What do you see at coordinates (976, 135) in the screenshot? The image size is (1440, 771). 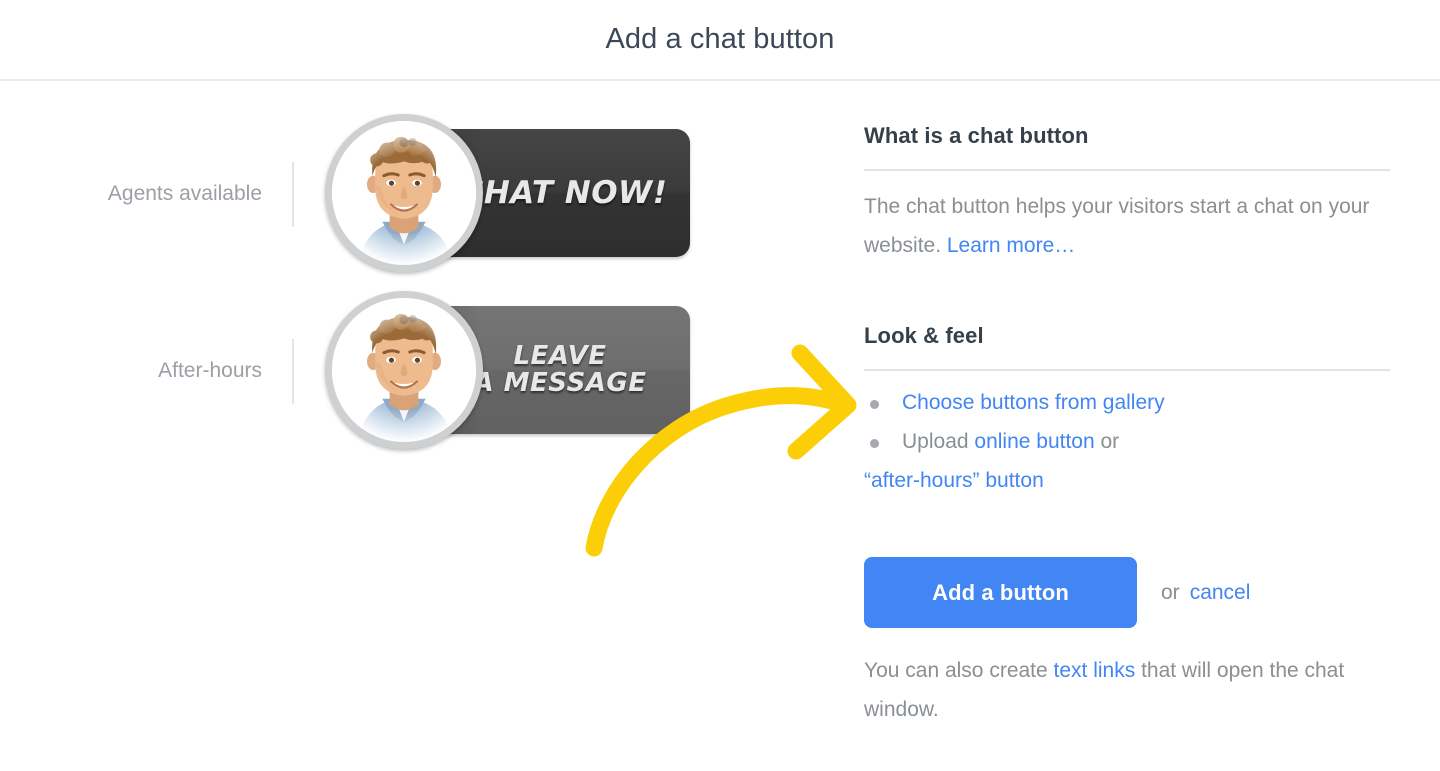 I see `section-title-what-is: What is a chat button` at bounding box center [976, 135].